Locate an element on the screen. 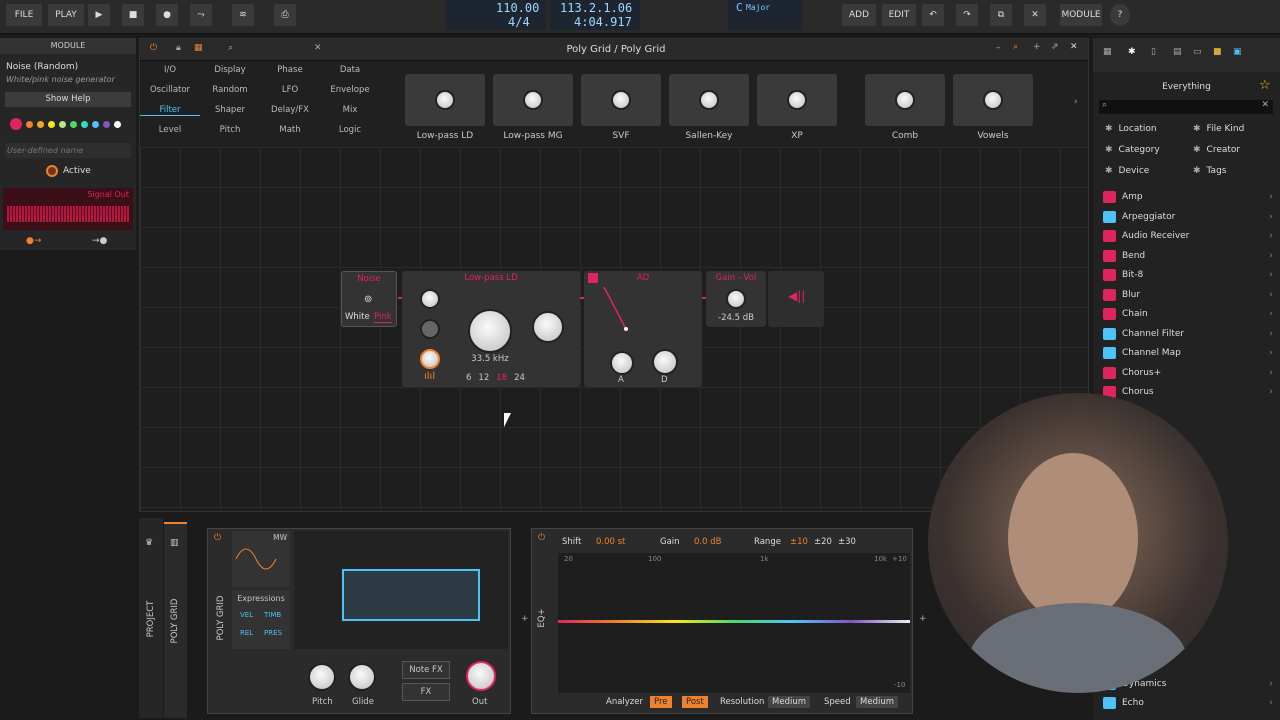 The width and height of the screenshot is (1280, 720). category-pitch: Pitch is located at coordinates (230, 130).